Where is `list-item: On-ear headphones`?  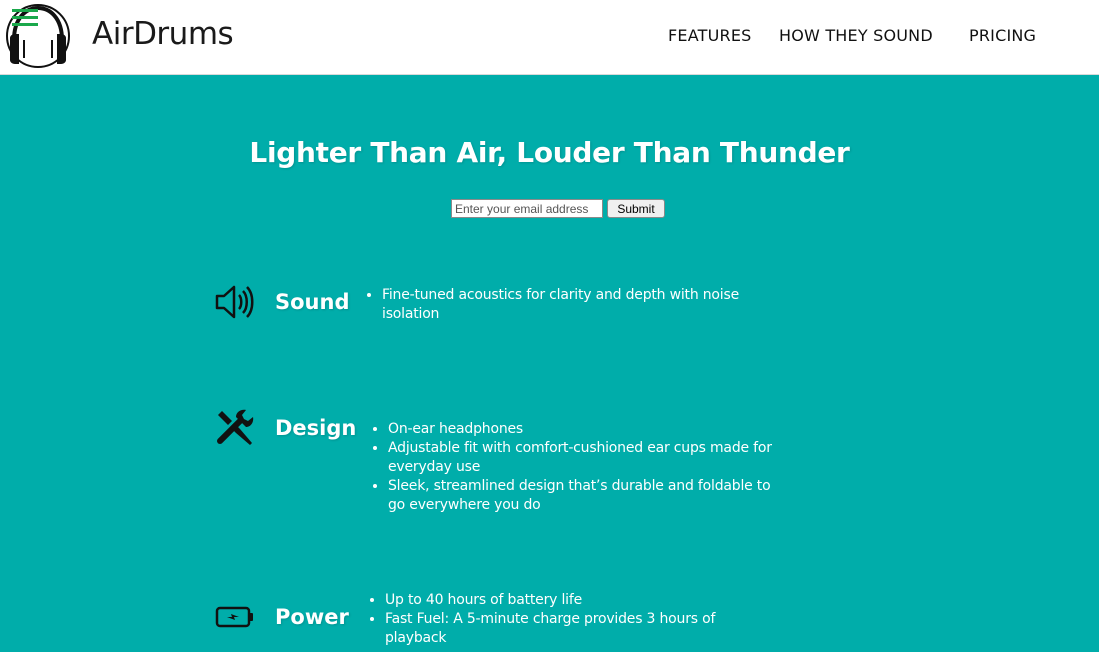
list-item: On-ear headphones is located at coordinates (586, 429).